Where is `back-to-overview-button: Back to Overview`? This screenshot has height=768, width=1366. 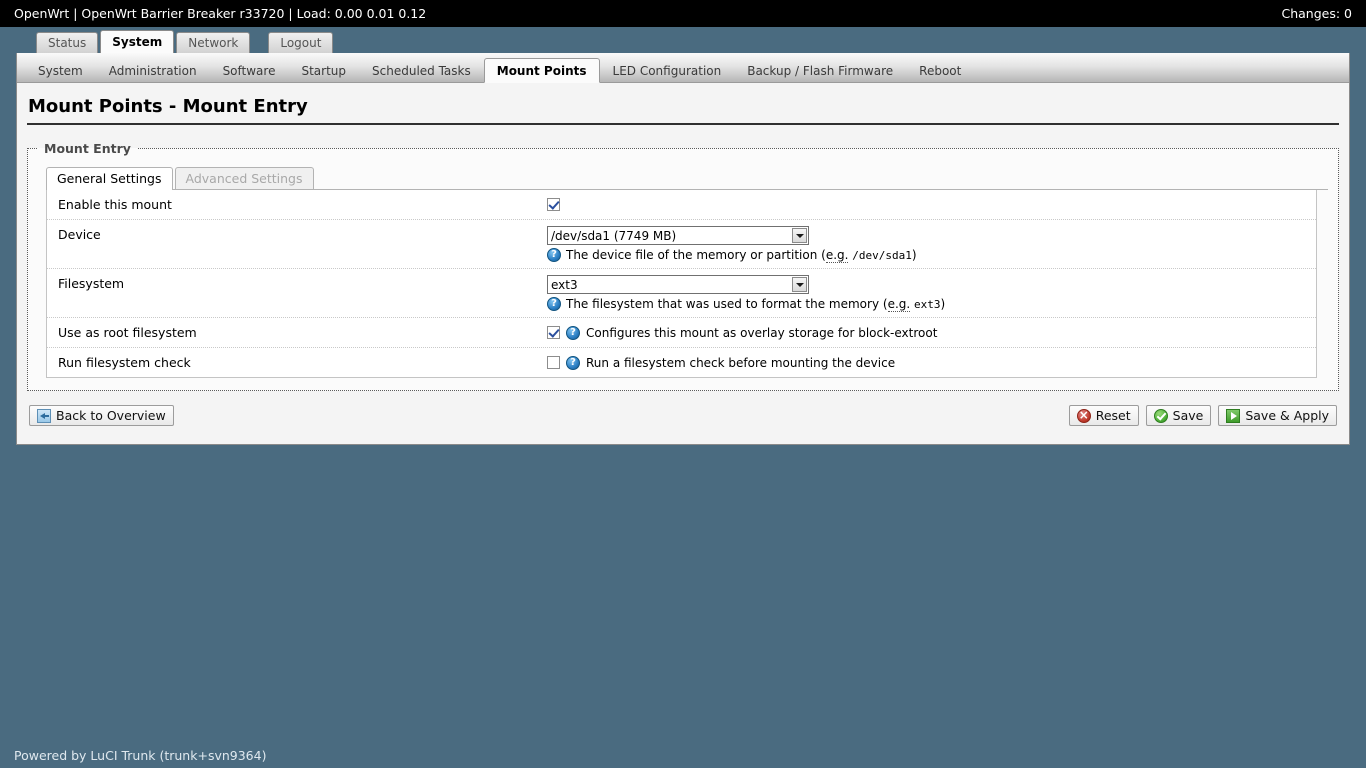 back-to-overview-button: Back to Overview is located at coordinates (101, 415).